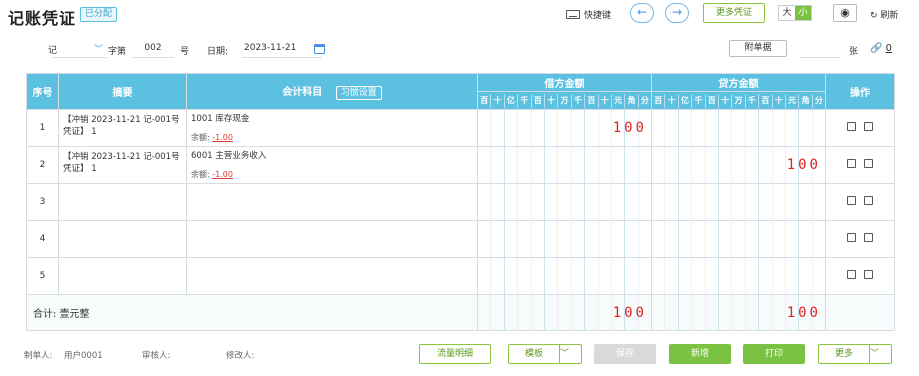 The height and width of the screenshot is (376, 919). Describe the element at coordinates (332, 165) in the screenshot. I see `account-cell: 6001 主营业务收入 余额: -1.00` at that location.